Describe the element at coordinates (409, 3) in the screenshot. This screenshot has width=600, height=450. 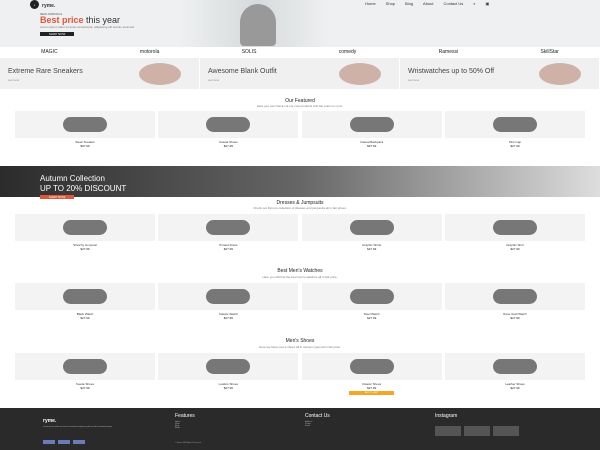
I see `menu-blog: Blog` at that location.